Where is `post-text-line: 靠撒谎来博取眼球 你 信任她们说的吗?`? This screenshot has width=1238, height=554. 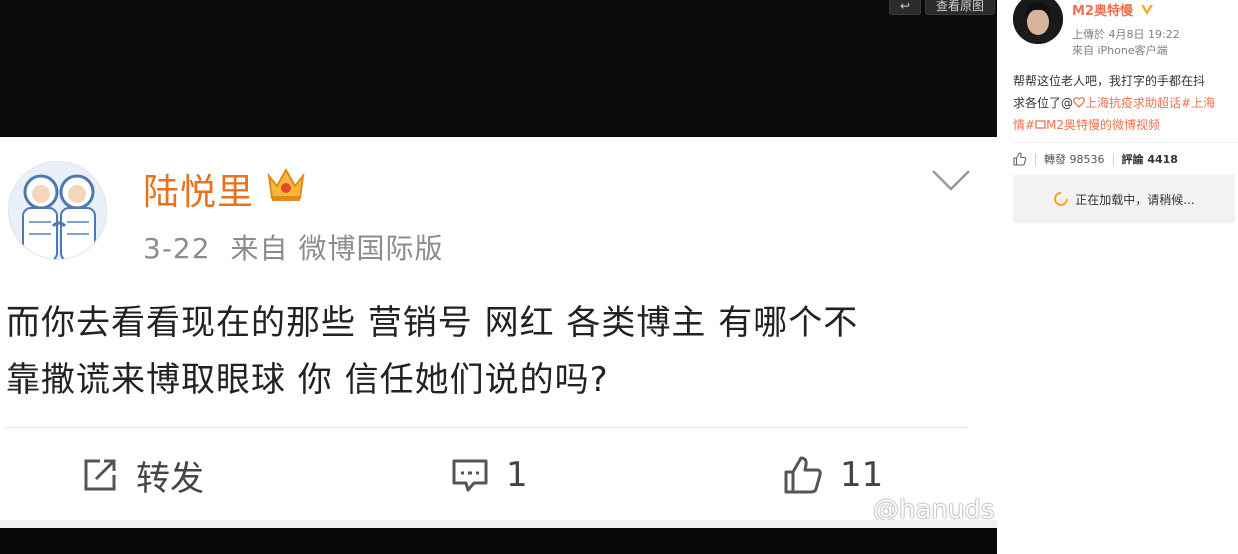
post-text-line: 靠撒谎来博取眼球 你 信任她们说的吗? is located at coordinates (307, 380).